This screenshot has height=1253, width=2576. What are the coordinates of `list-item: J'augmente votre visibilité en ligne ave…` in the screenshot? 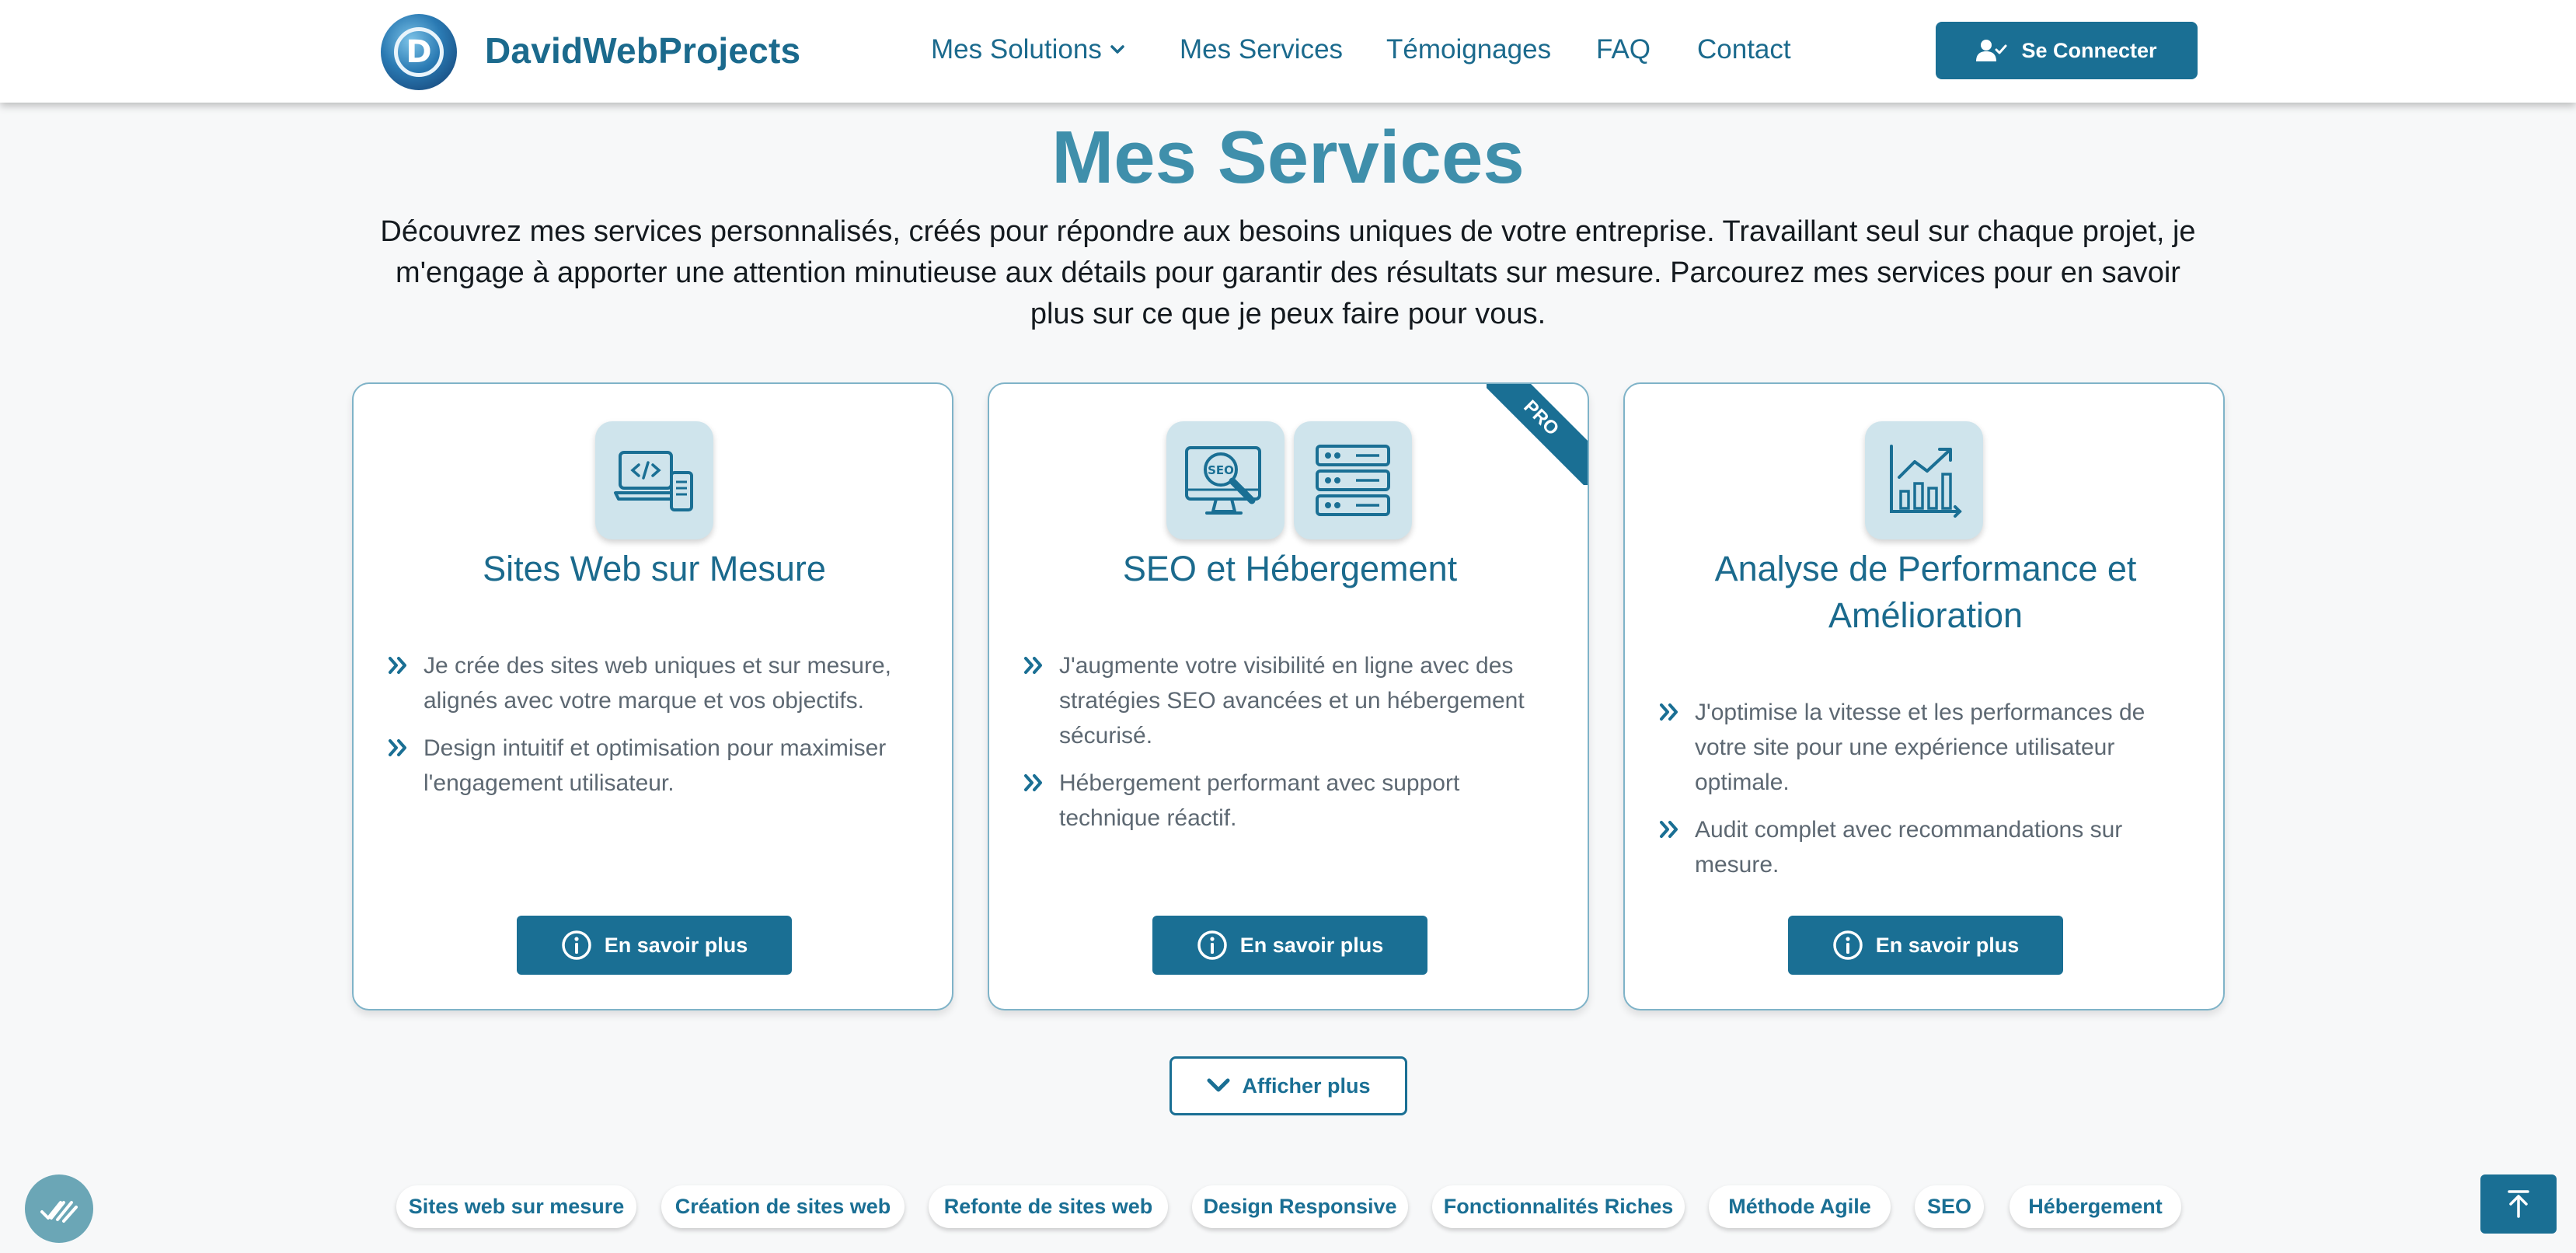 It's located at (1287, 701).